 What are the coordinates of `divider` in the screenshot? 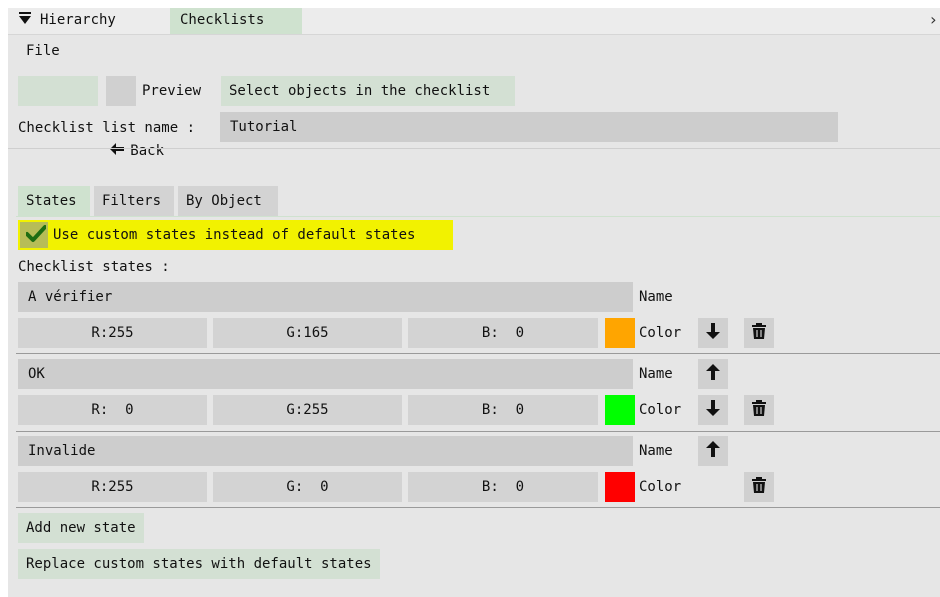 It's located at (474, 148).